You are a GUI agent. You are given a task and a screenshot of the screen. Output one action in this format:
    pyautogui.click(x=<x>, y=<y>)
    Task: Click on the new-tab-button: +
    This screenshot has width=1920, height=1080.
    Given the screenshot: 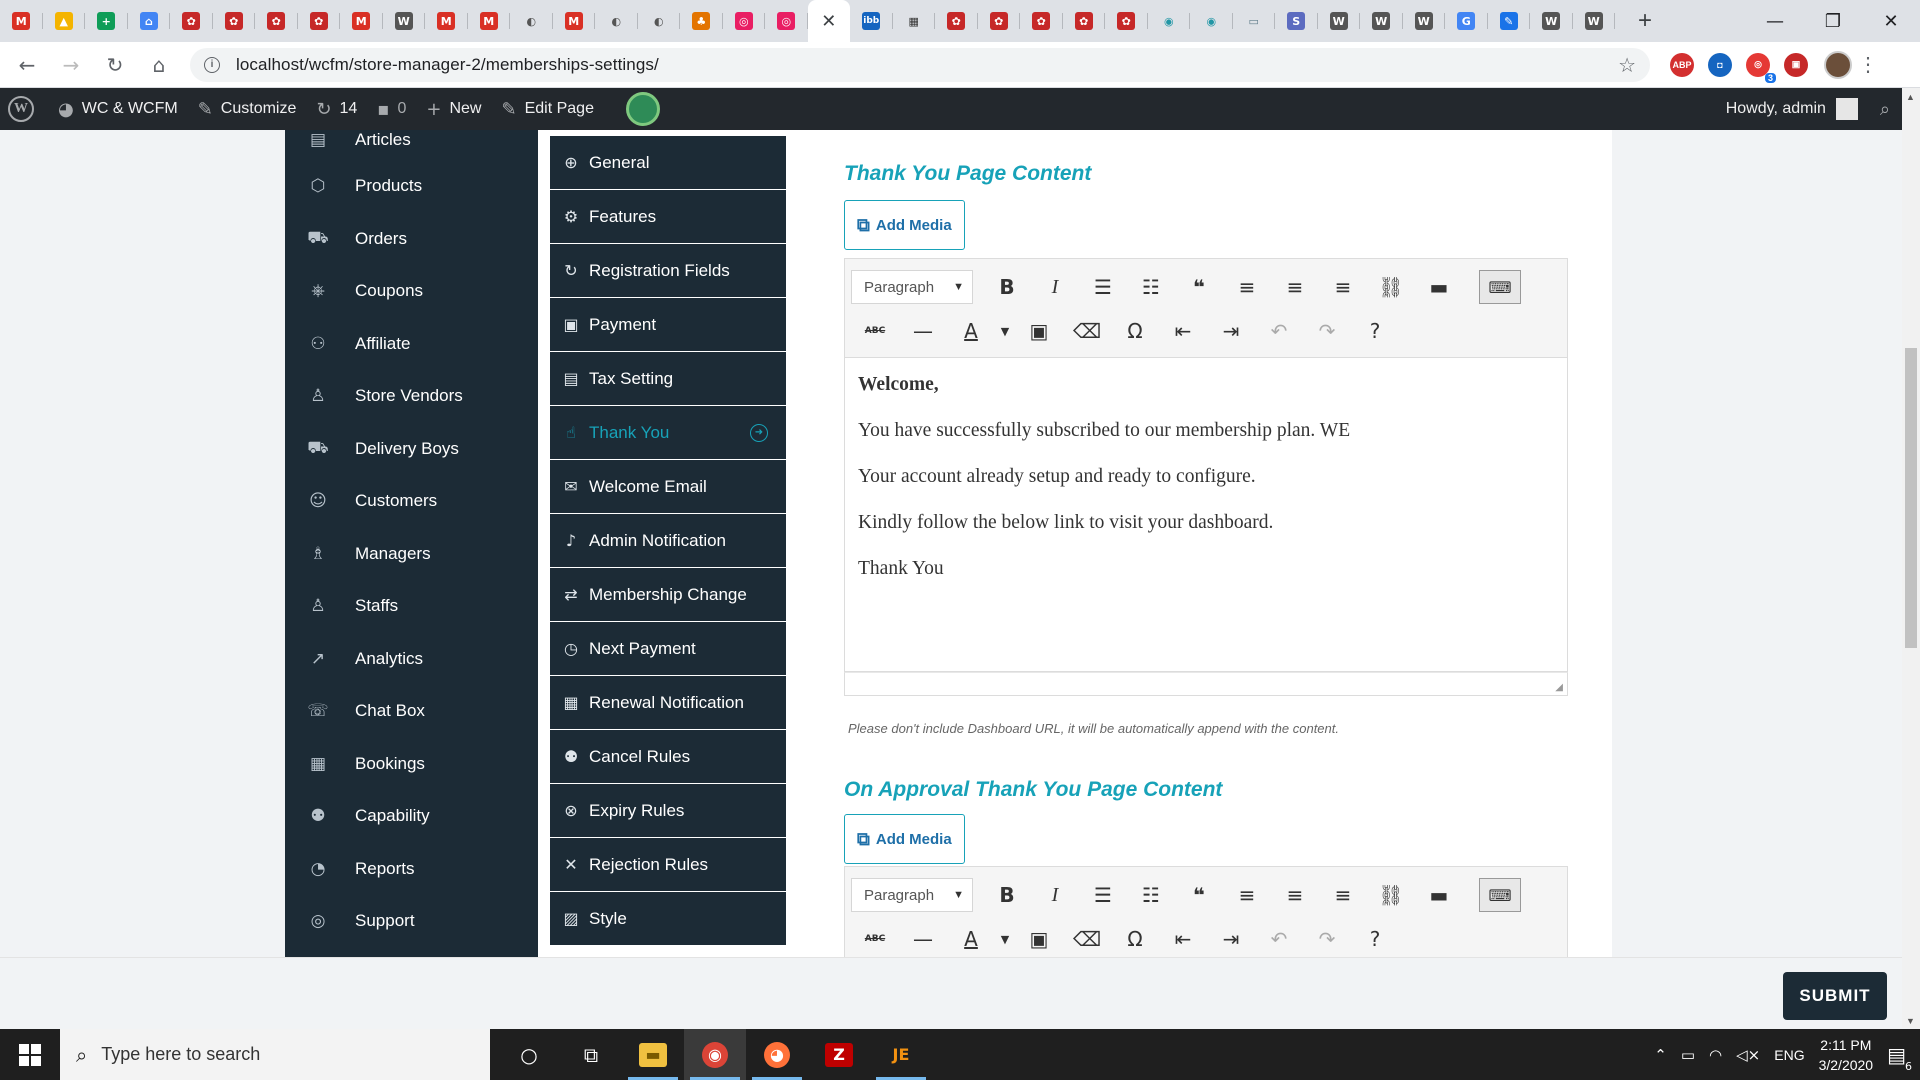 What is the action you would take?
    pyautogui.click(x=1645, y=21)
    